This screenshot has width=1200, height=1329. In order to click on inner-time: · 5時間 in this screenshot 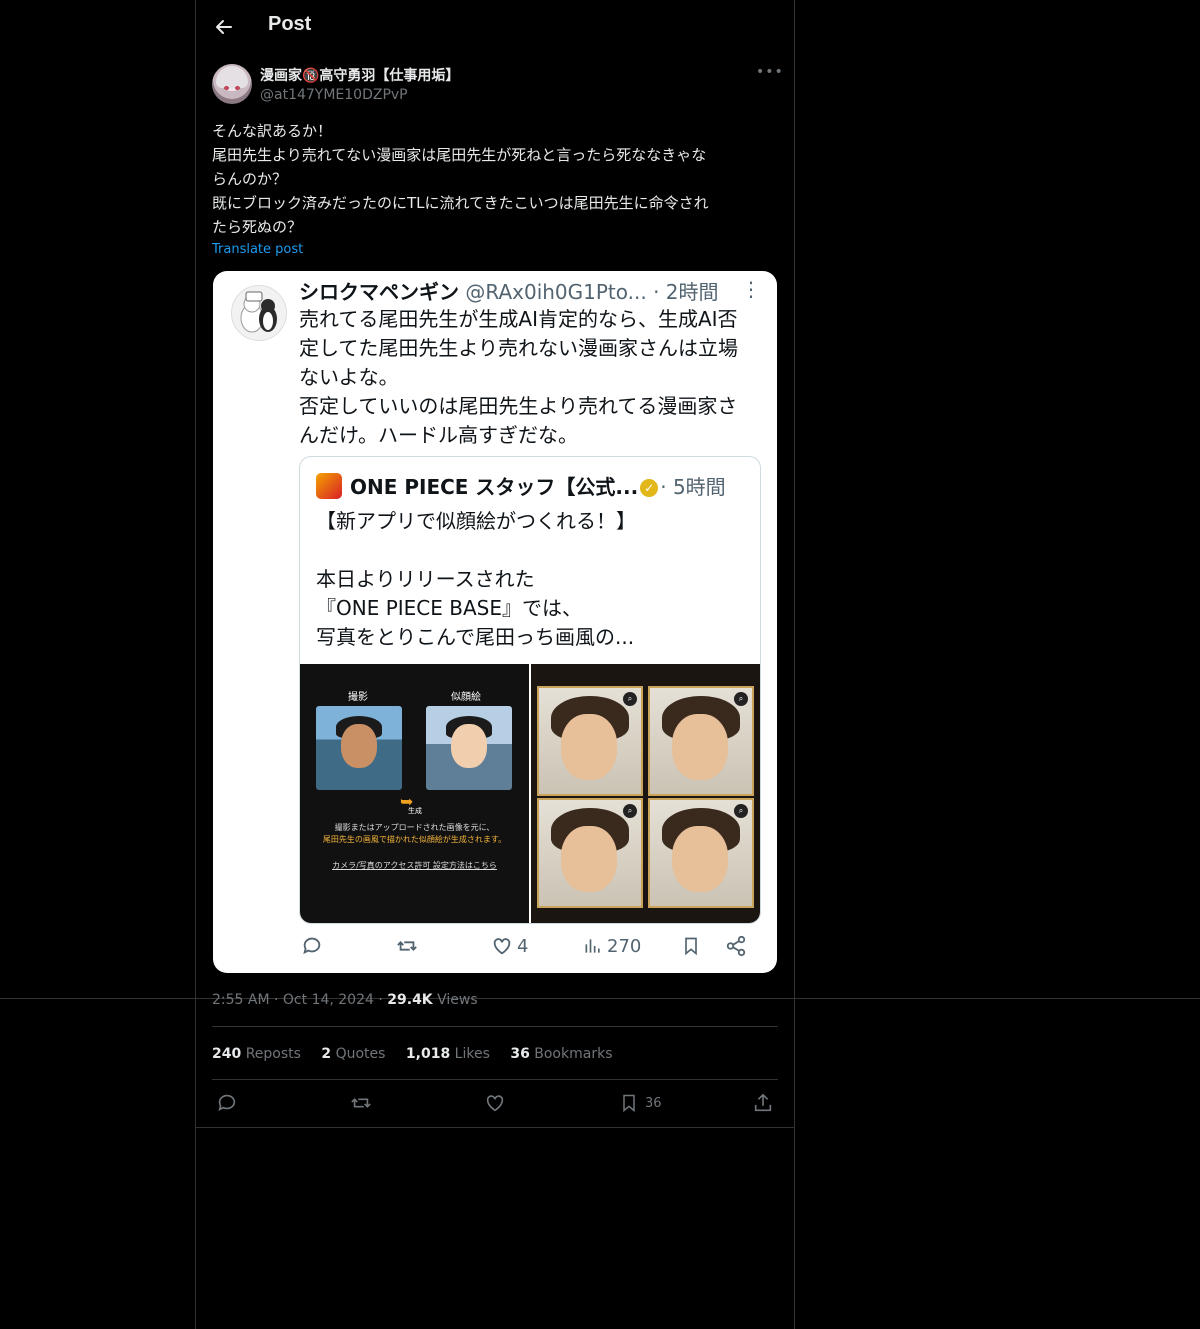, I will do `click(693, 487)`.